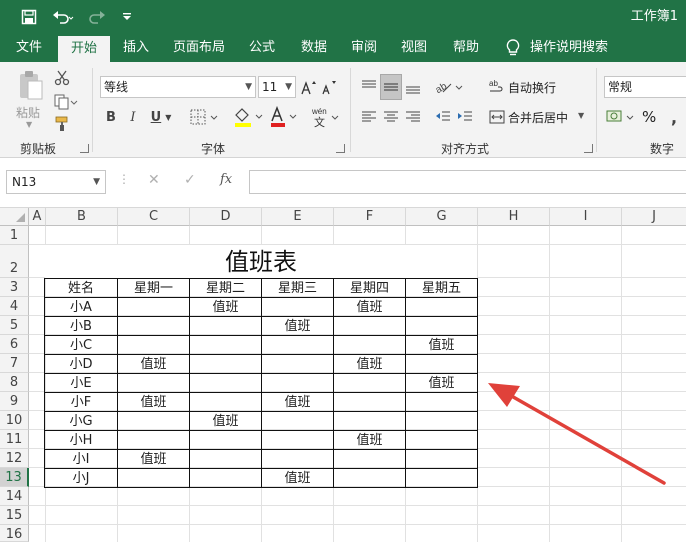  I want to click on top-align-icon, so click(369, 87).